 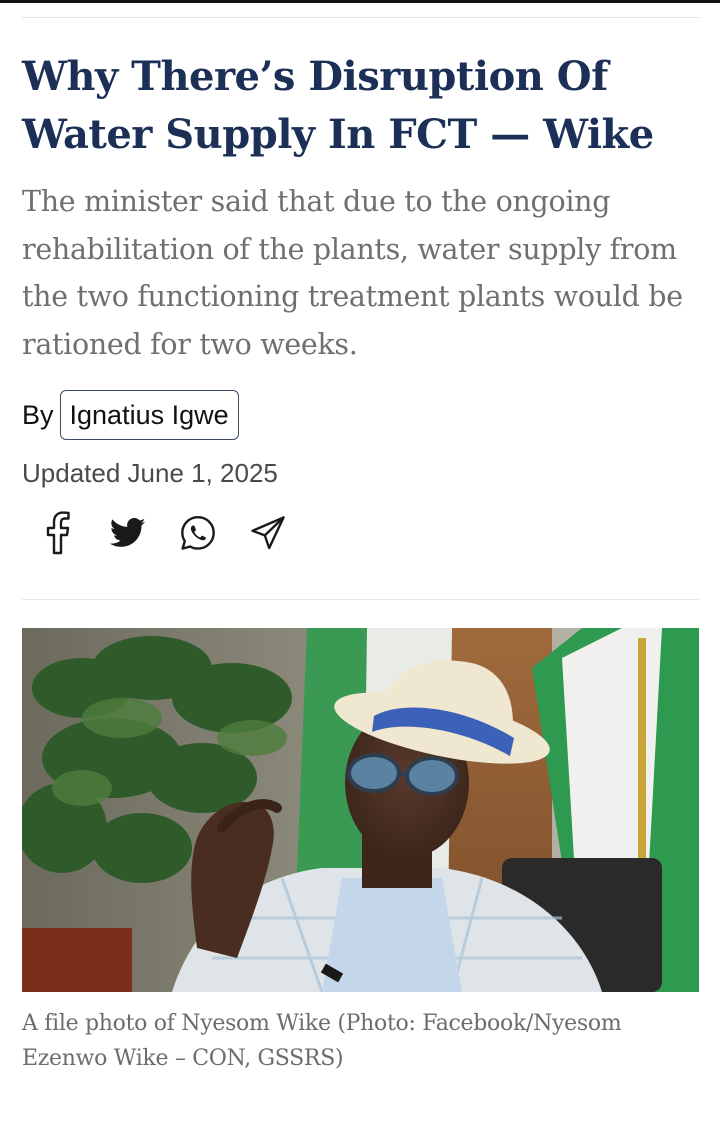 I want to click on whatsapp-icon, so click(x=198, y=533).